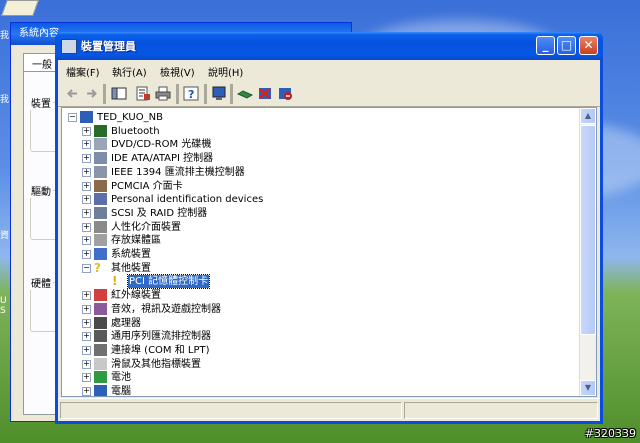  I want to click on infrared-icon, so click(100, 295).